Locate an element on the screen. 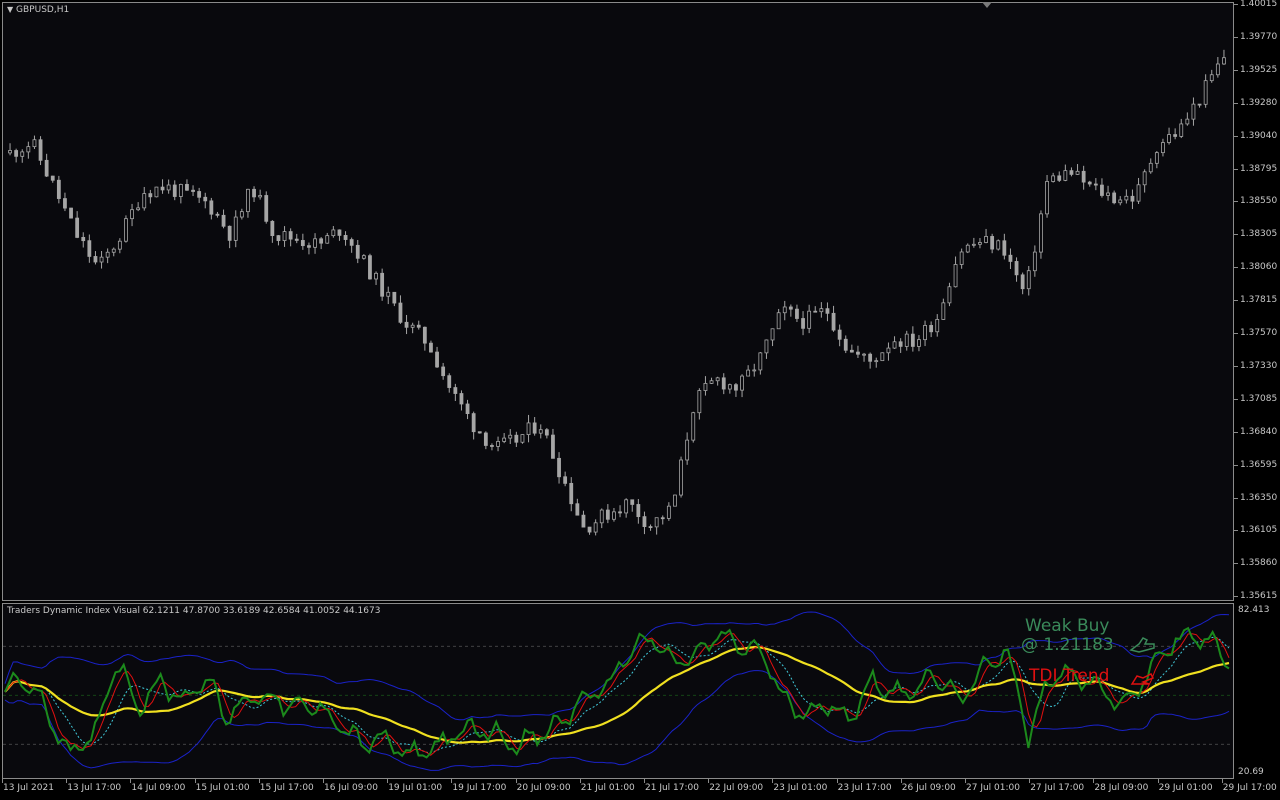  time-tick-label: 27 Jul 17:00 is located at coordinates (1057, 788).